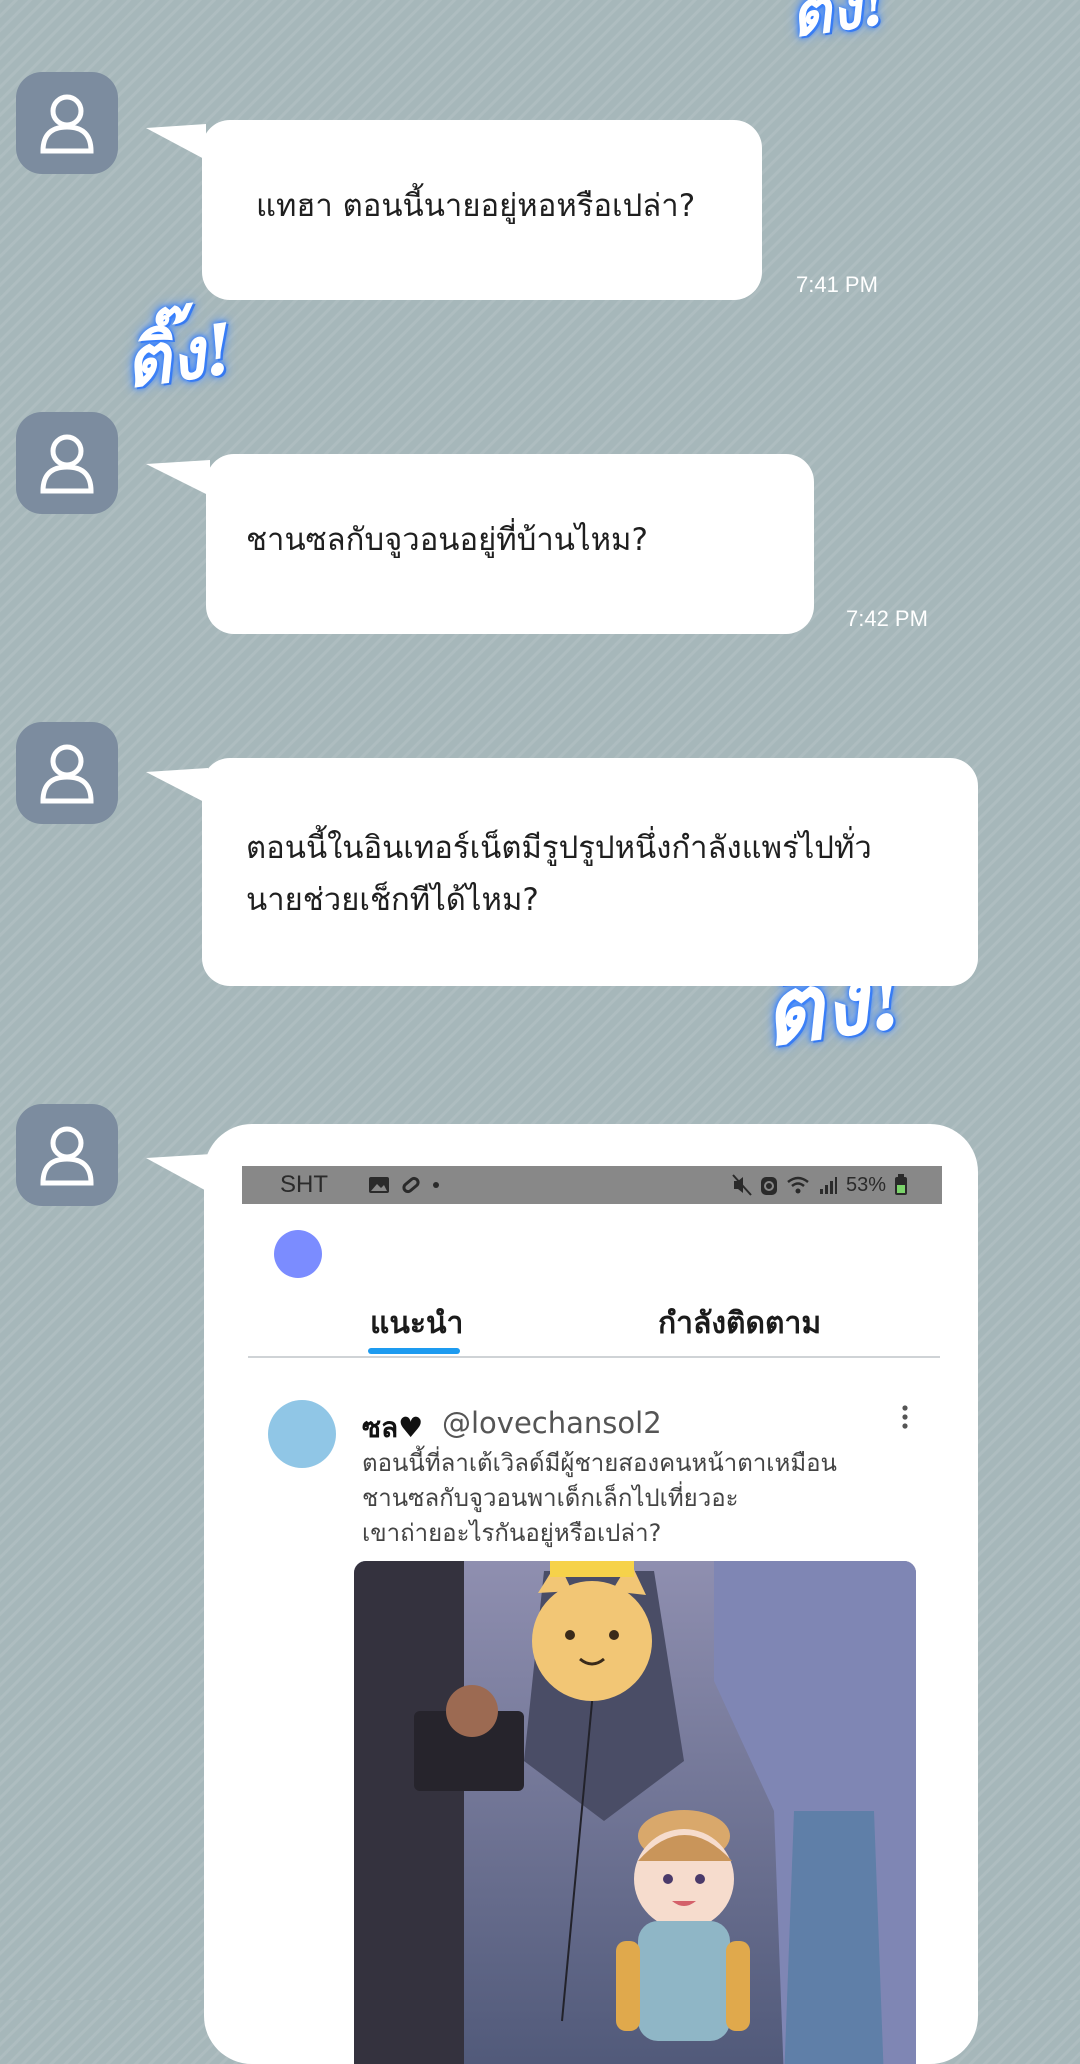 The width and height of the screenshot is (1080, 2064). I want to click on tab-following: กำลังติดตาม, so click(739, 1323).